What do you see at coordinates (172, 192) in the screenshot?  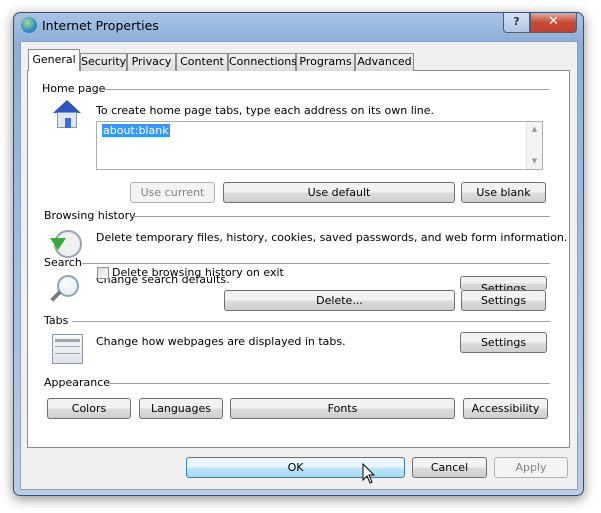 I see `use-current-button: Use current` at bounding box center [172, 192].